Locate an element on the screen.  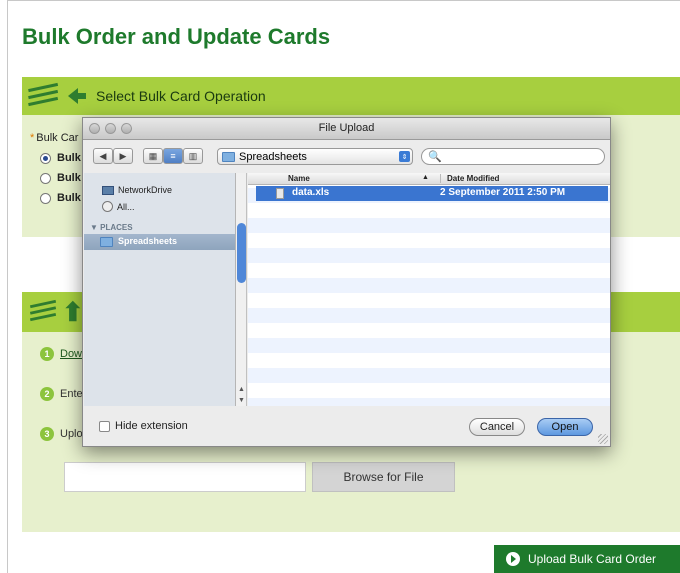
step-number: 1 is located at coordinates (47, 354).